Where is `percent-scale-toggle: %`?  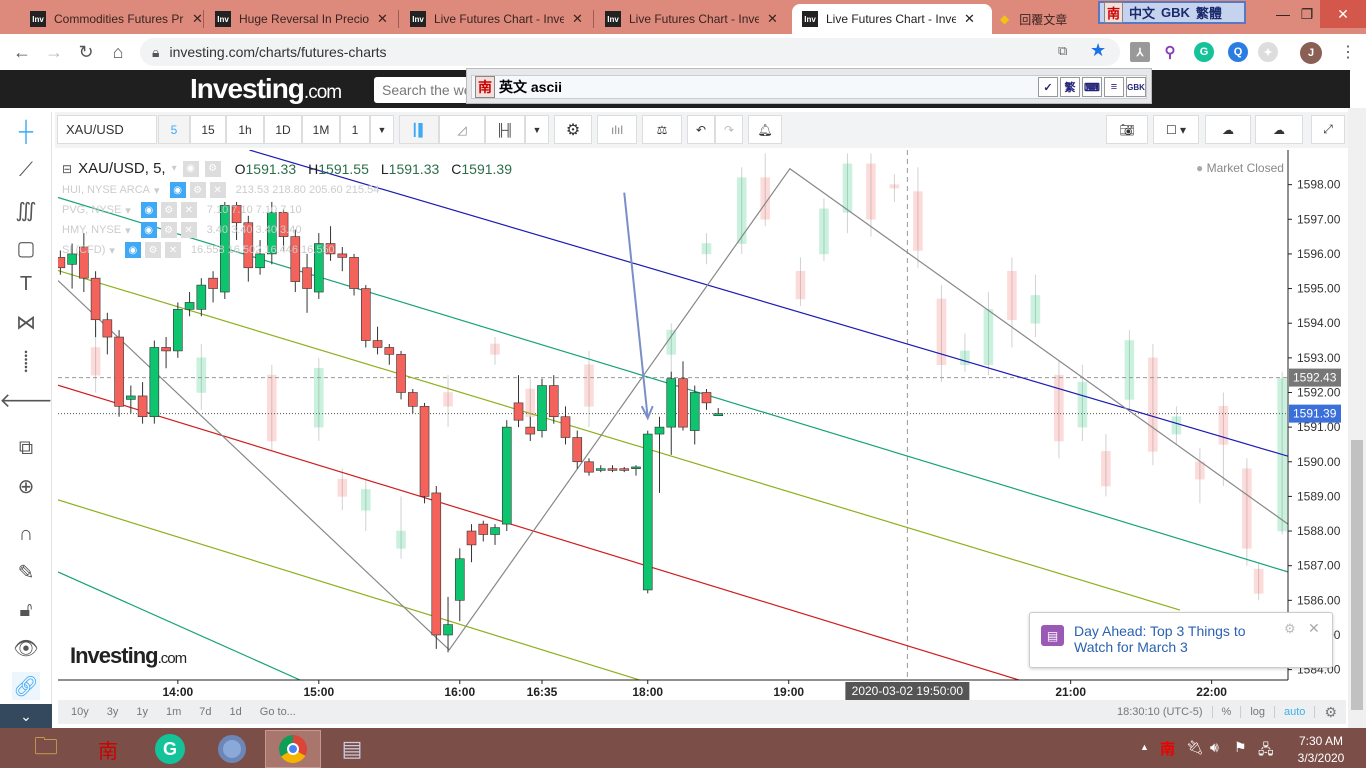
percent-scale-toggle: % is located at coordinates (1227, 712).